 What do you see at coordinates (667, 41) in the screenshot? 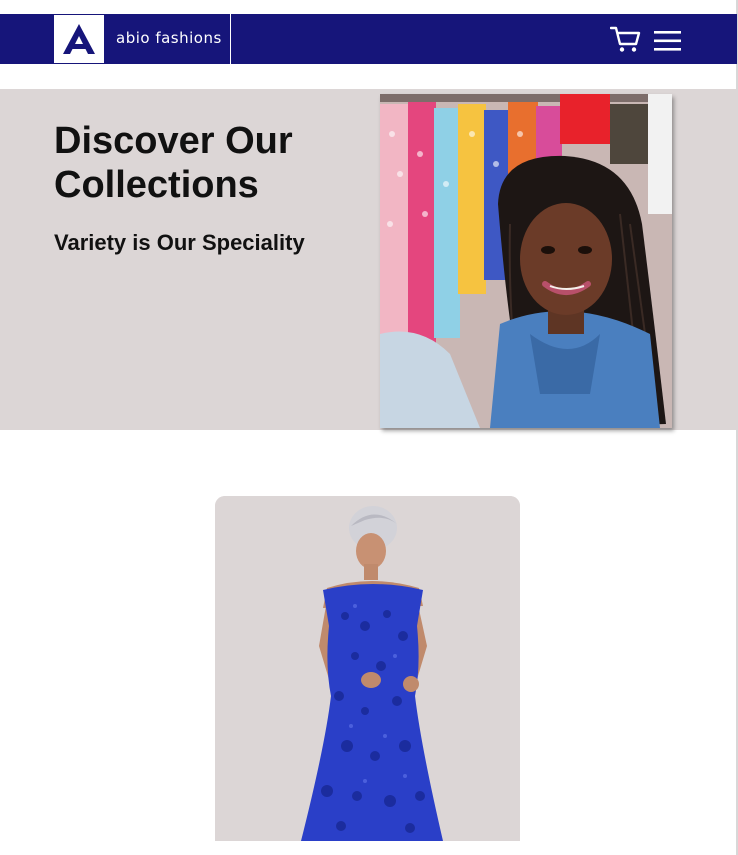
I see `hamburger-menu-icon` at bounding box center [667, 41].